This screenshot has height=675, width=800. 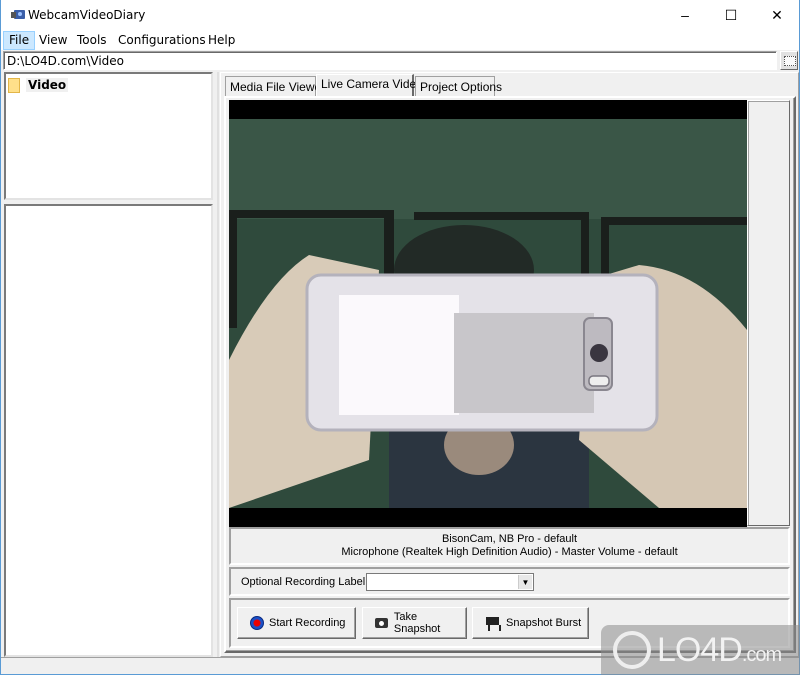 I want to click on recording-label-combo: ▼, so click(x=450, y=582).